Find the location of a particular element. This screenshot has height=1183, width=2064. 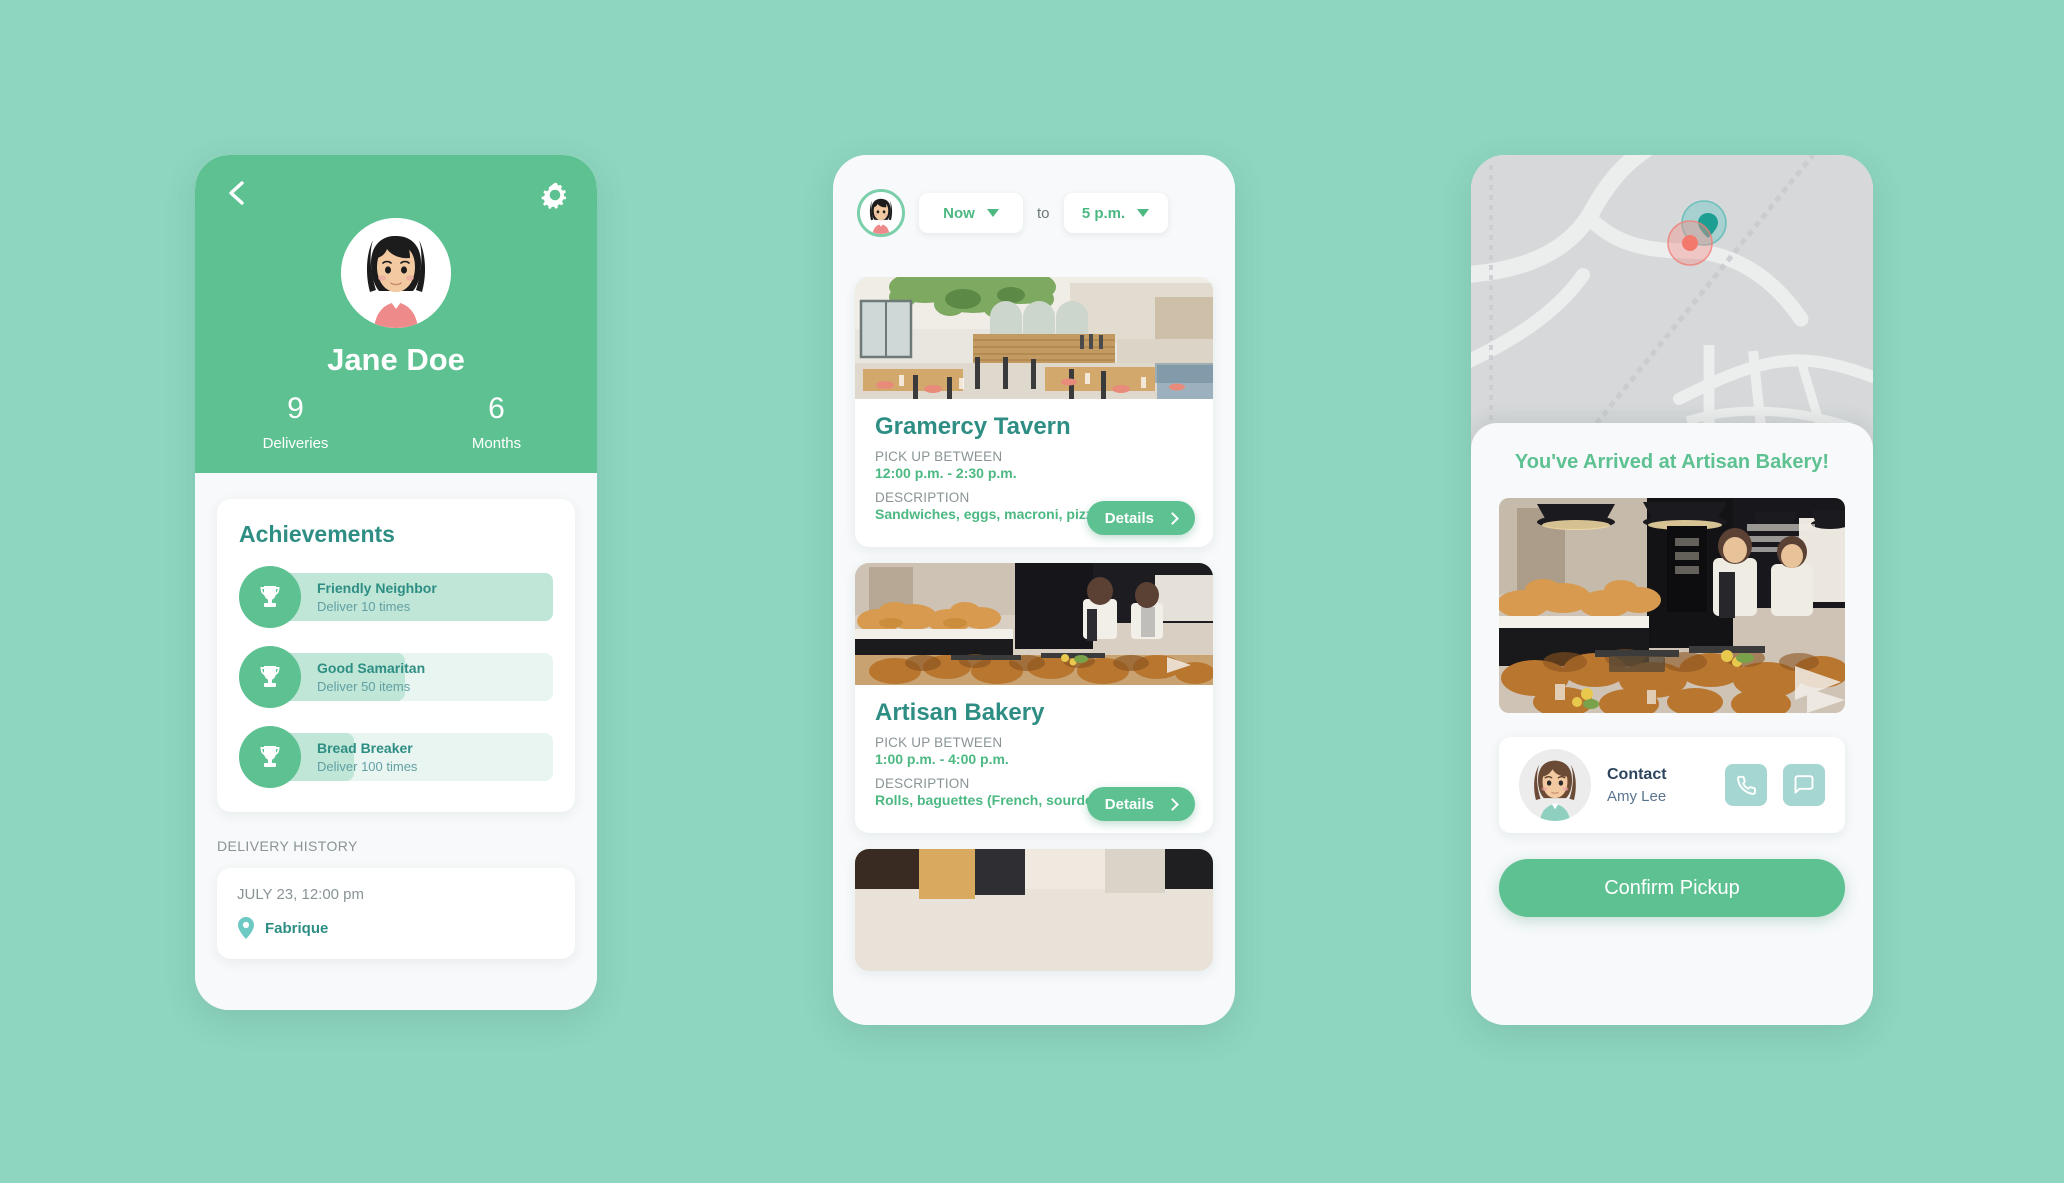

stat-deliveries: 9 Deliveries is located at coordinates (295, 422).